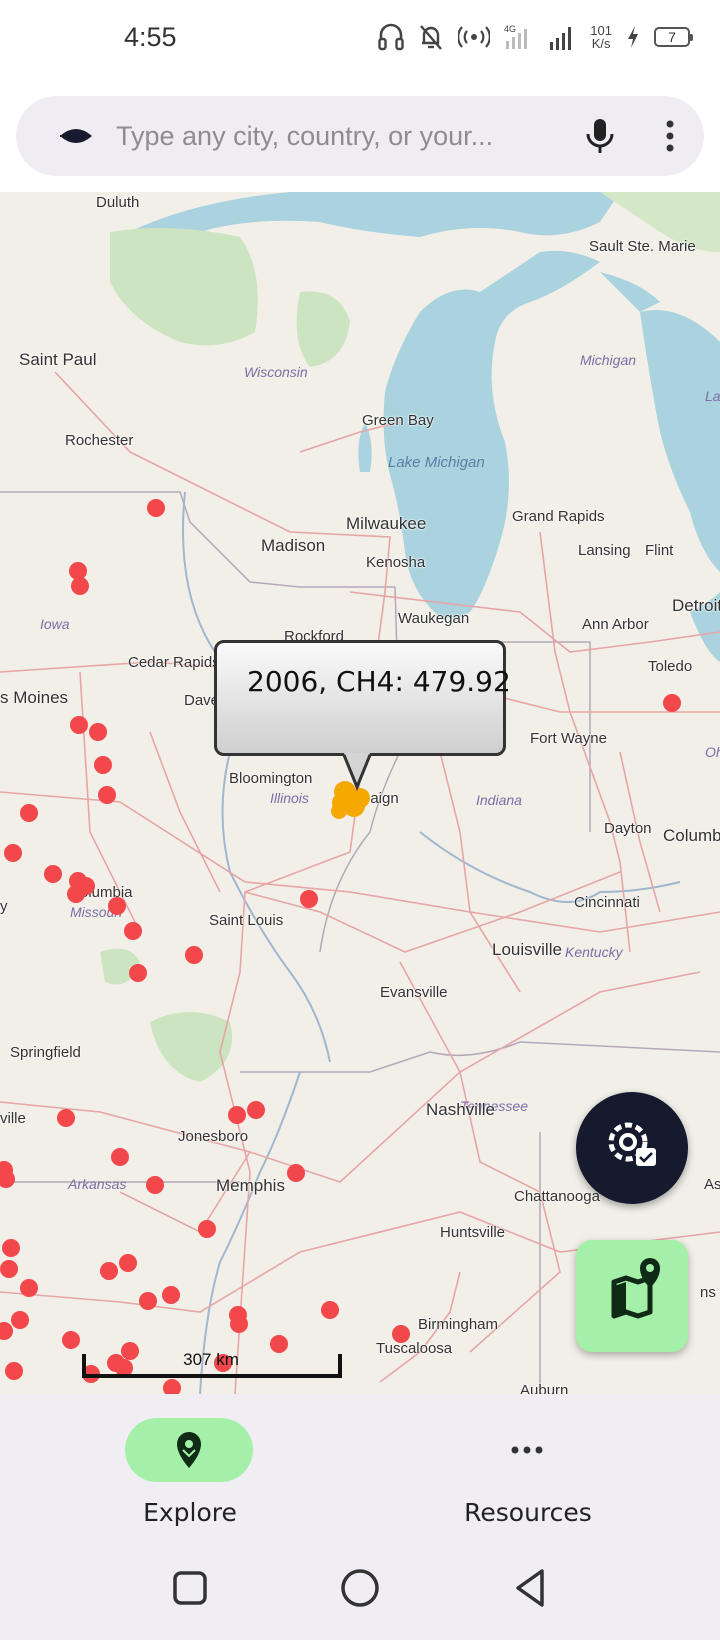  Describe the element at coordinates (357, 772) in the screenshot. I see `popup-tail` at that location.